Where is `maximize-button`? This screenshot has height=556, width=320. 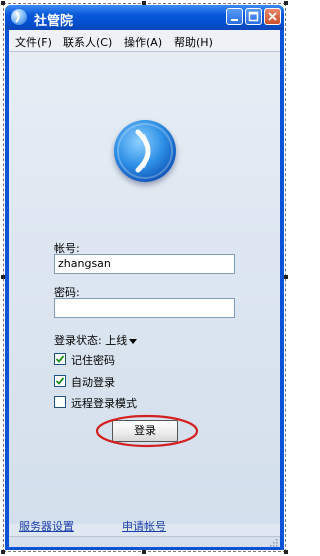 maximize-button is located at coordinates (253, 16).